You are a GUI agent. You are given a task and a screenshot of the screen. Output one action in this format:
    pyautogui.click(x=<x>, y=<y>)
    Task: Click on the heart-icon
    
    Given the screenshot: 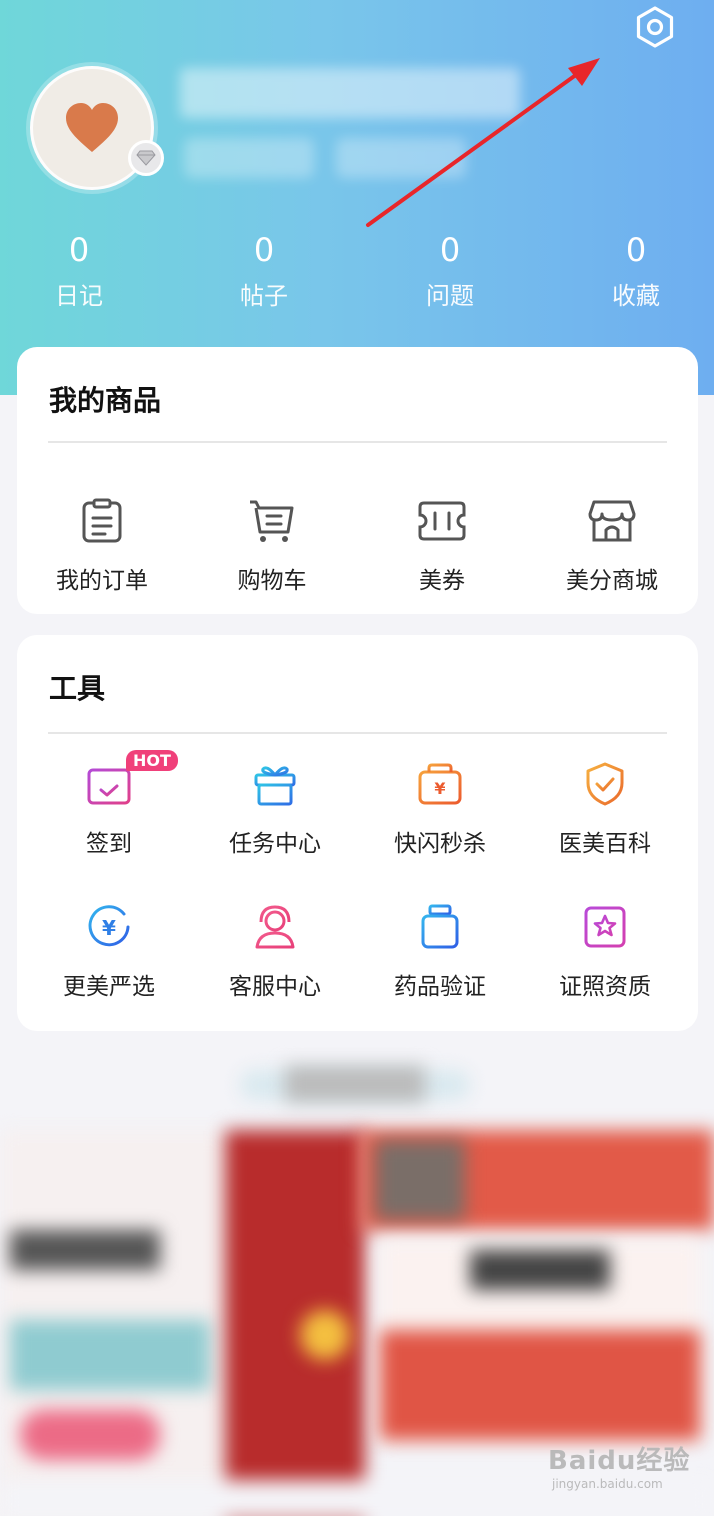 What is the action you would take?
    pyautogui.click(x=92, y=127)
    